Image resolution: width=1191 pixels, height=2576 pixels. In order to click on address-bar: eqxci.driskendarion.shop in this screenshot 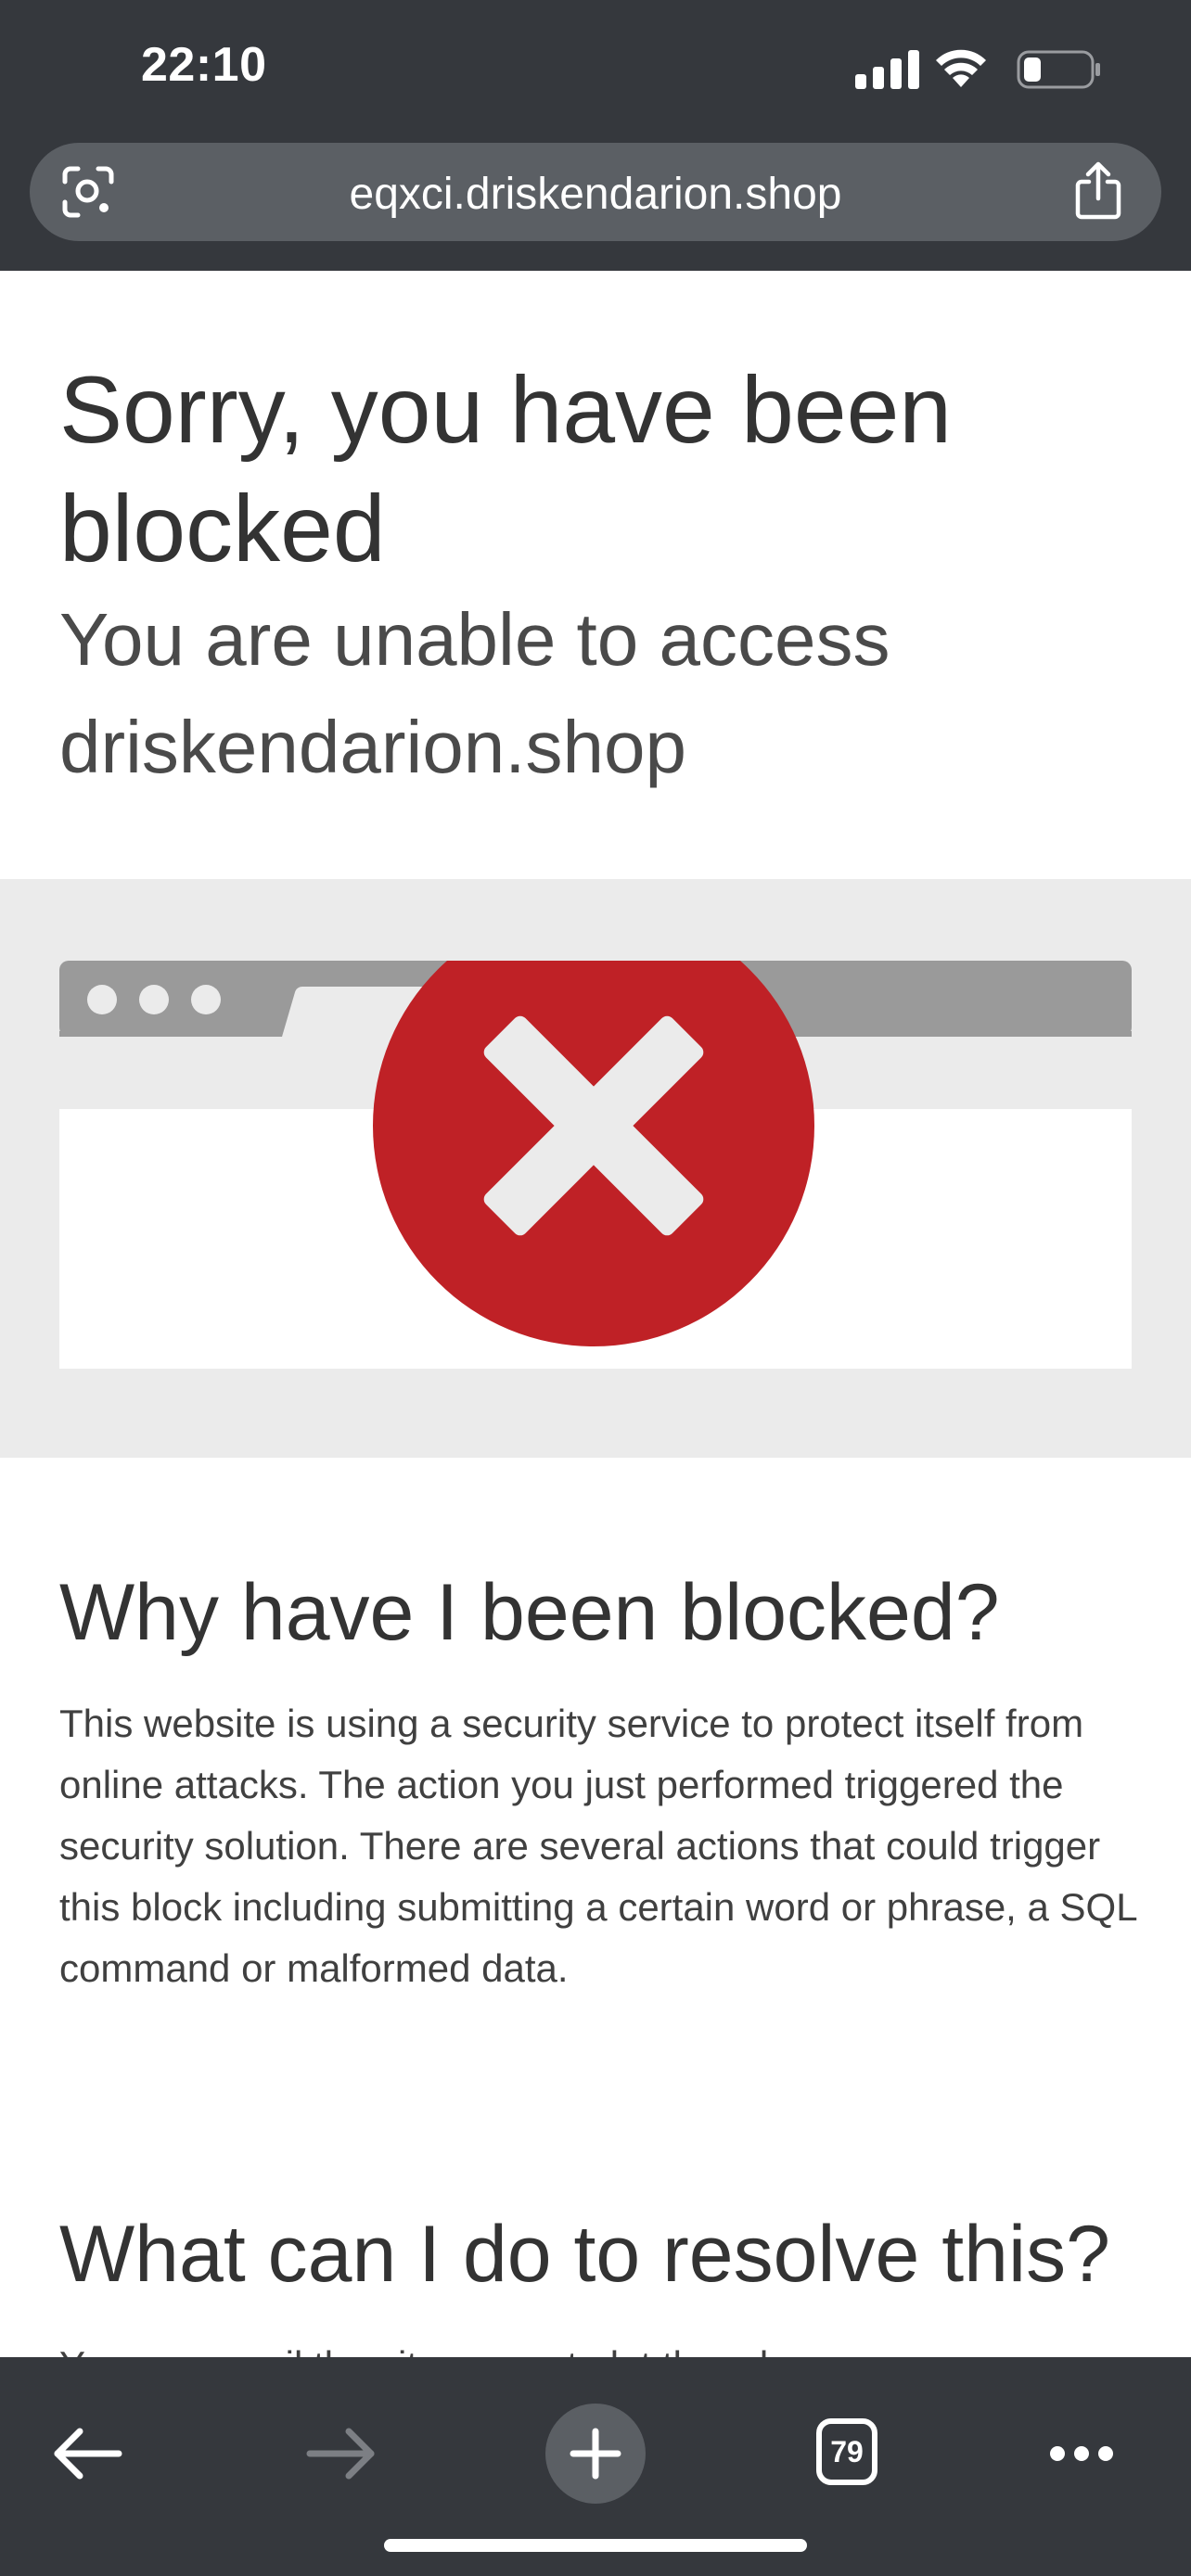, I will do `click(595, 192)`.